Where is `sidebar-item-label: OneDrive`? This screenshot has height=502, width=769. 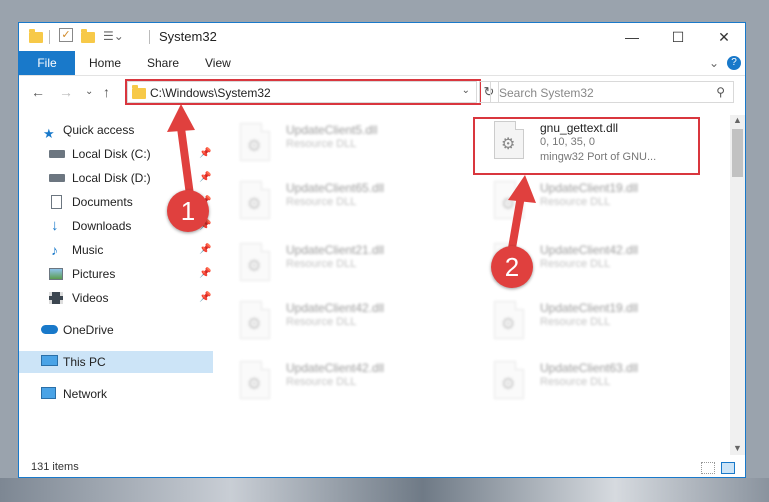 sidebar-item-label: OneDrive is located at coordinates (88, 330).